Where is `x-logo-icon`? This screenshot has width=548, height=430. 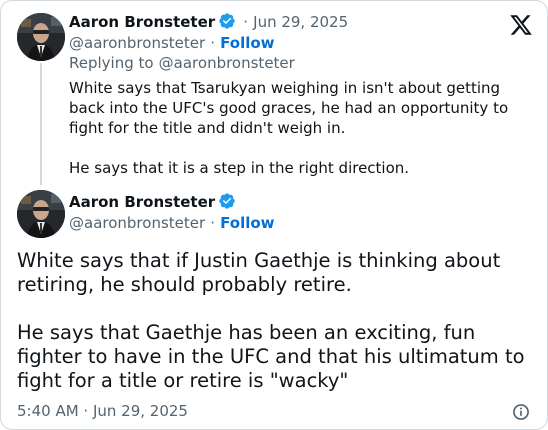 x-logo-icon is located at coordinates (521, 25).